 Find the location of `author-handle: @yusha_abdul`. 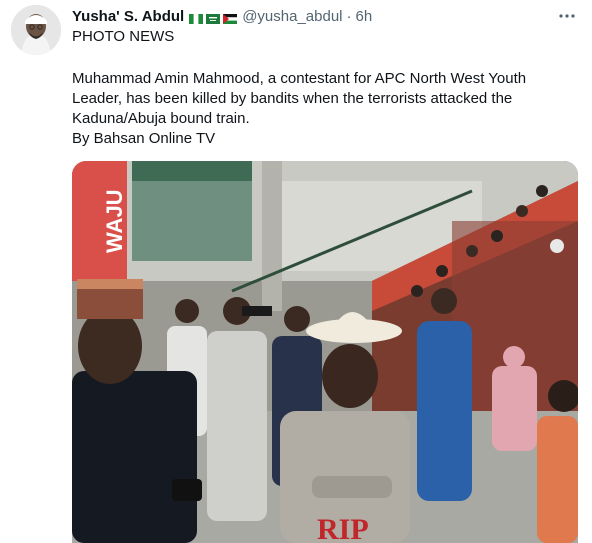

author-handle: @yusha_abdul is located at coordinates (292, 16).